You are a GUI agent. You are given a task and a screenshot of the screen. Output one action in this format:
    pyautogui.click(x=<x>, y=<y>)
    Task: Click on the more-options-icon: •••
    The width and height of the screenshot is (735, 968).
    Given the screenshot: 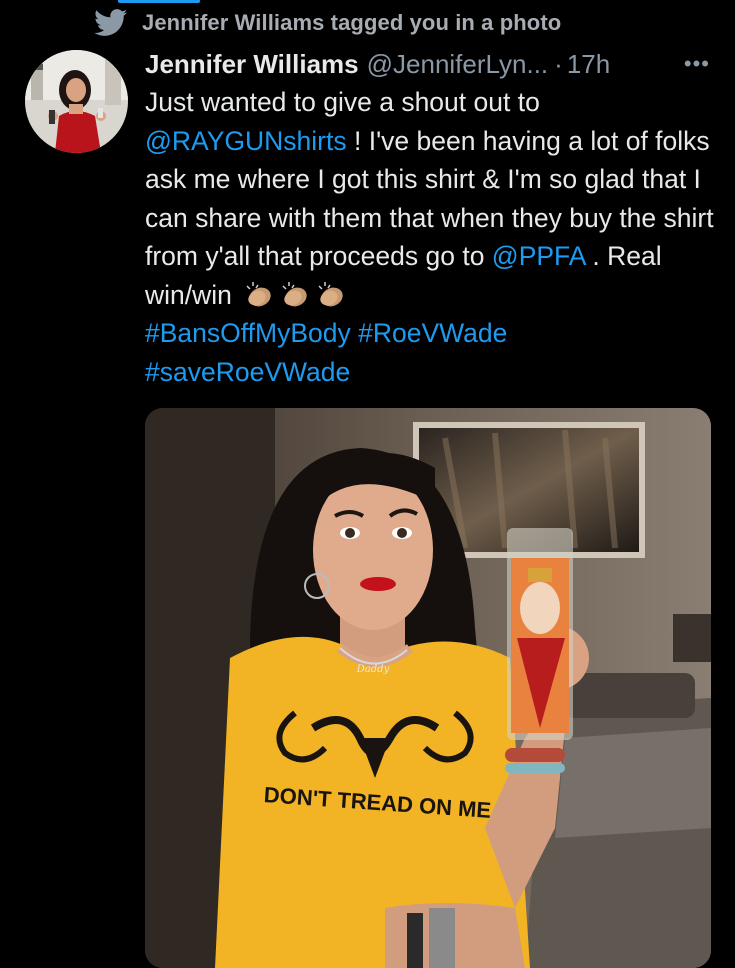 What is the action you would take?
    pyautogui.click(x=697, y=64)
    